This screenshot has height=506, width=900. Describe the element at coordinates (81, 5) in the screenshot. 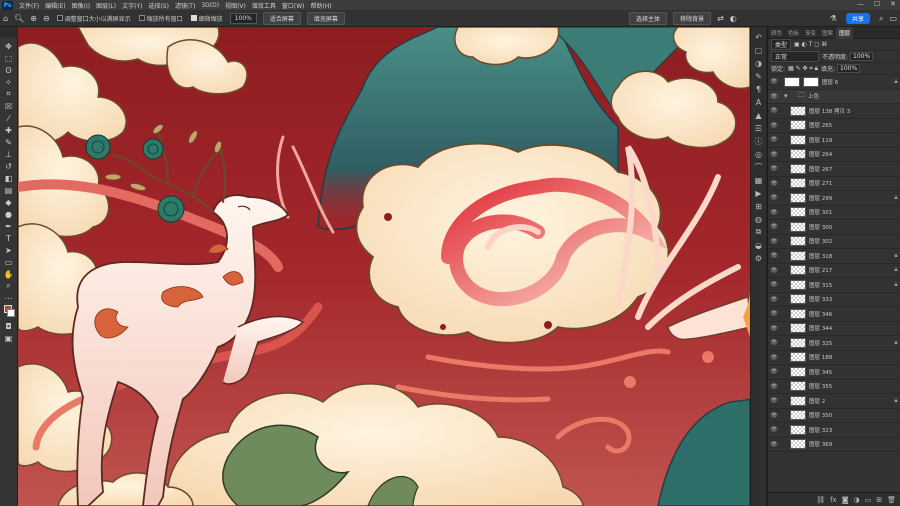

I see `menu-image: 图像(I)` at that location.